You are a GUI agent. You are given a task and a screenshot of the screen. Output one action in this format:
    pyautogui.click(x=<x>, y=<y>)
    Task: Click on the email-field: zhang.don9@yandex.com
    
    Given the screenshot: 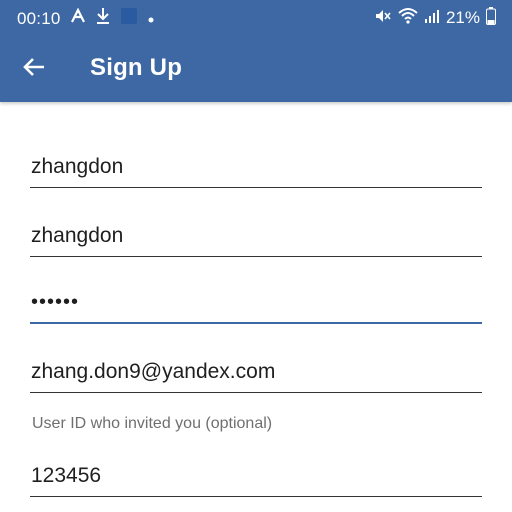 What is the action you would take?
    pyautogui.click(x=256, y=375)
    